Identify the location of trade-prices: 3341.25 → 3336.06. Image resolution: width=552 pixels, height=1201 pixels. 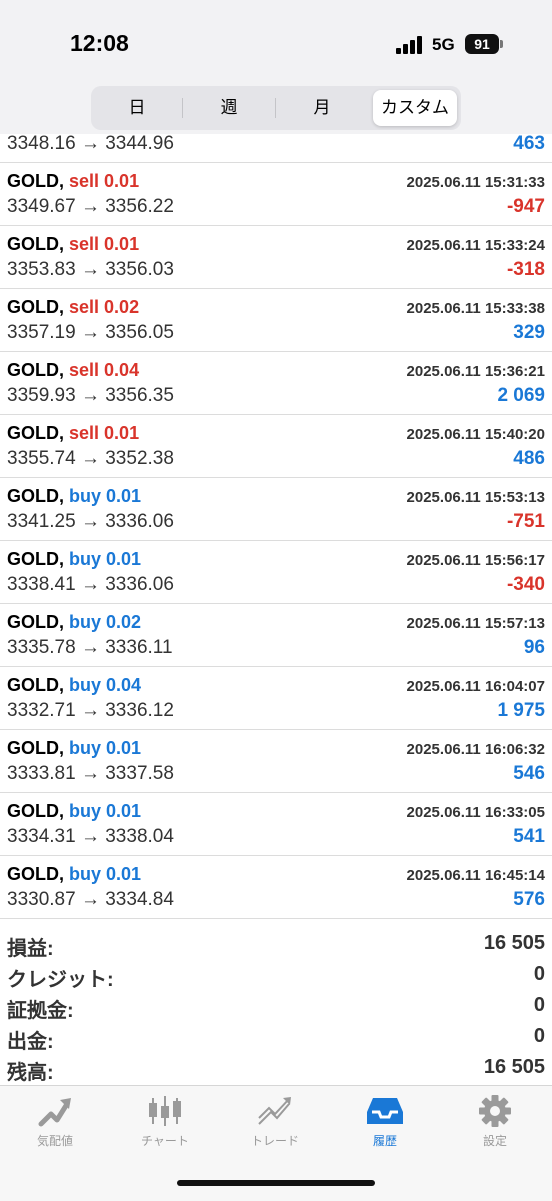
(90, 521).